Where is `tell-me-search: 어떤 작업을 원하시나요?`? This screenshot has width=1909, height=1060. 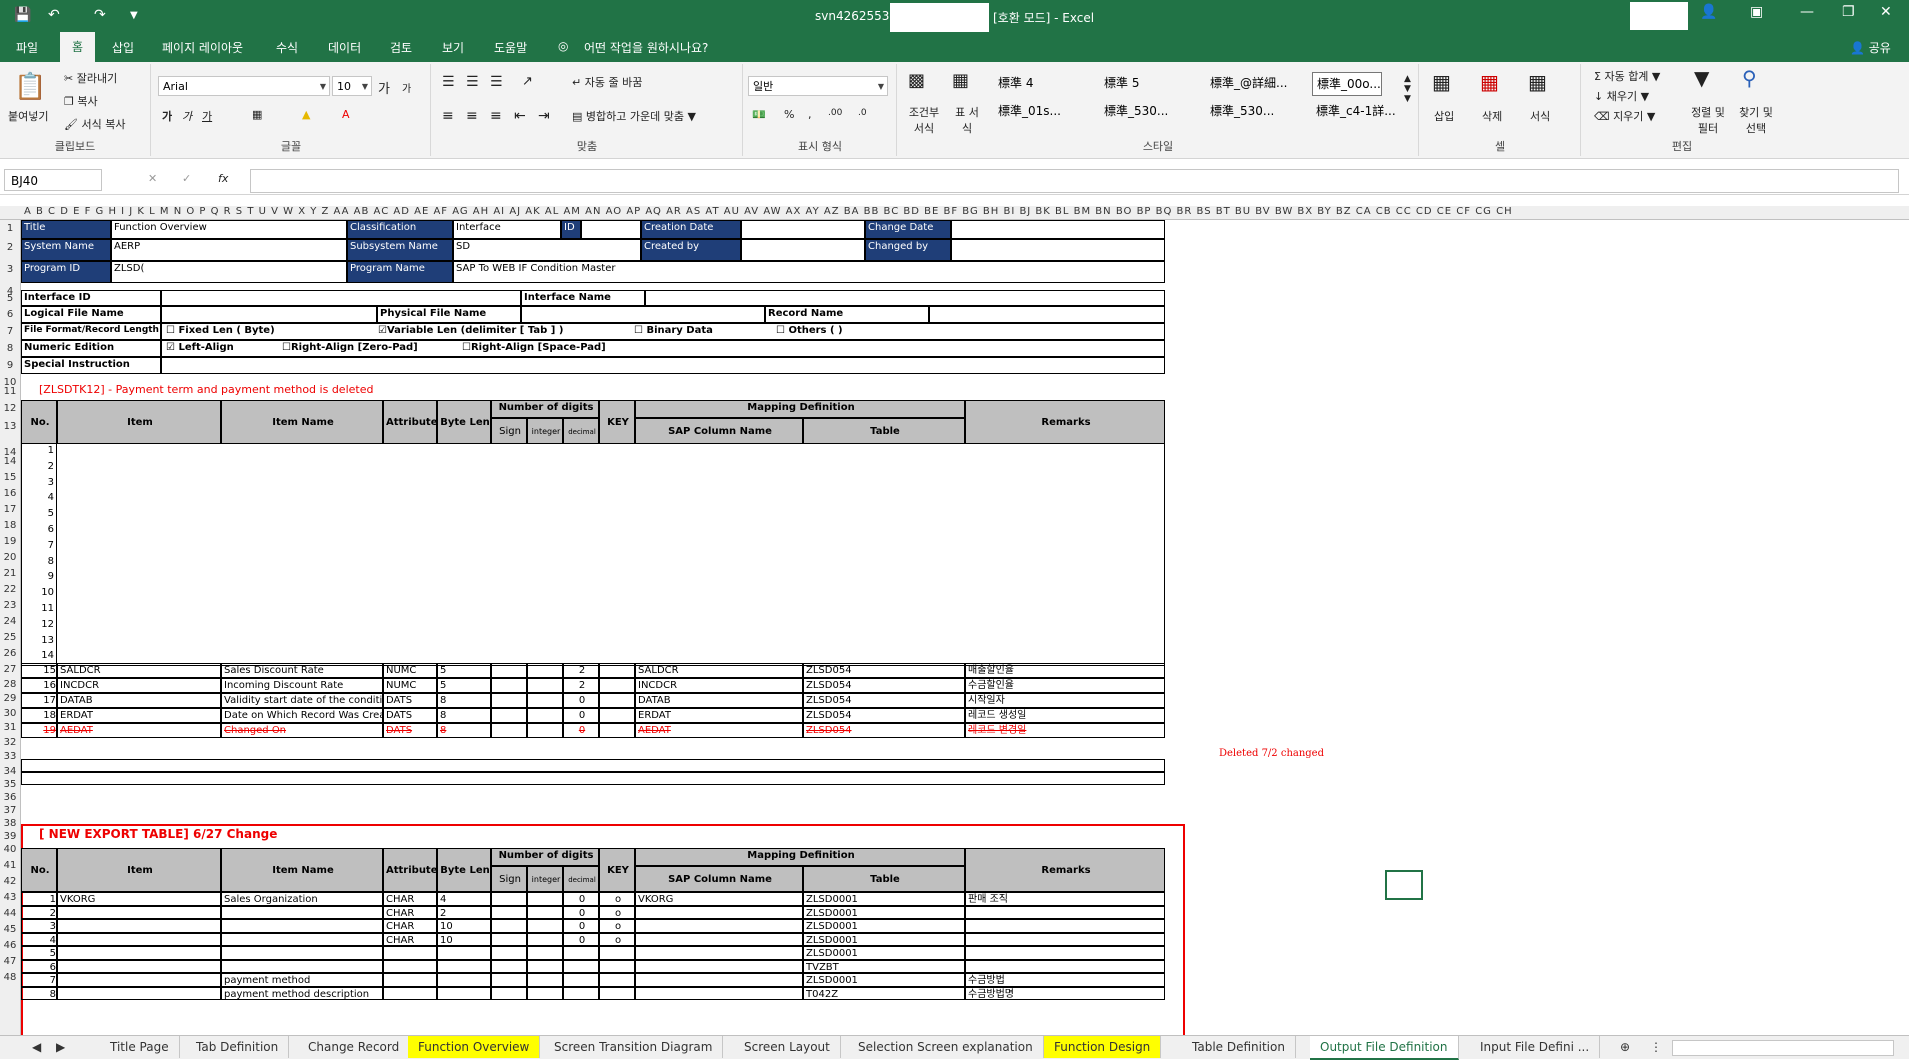
tell-me-search: 어떤 작업을 원하시나요? is located at coordinates (646, 47).